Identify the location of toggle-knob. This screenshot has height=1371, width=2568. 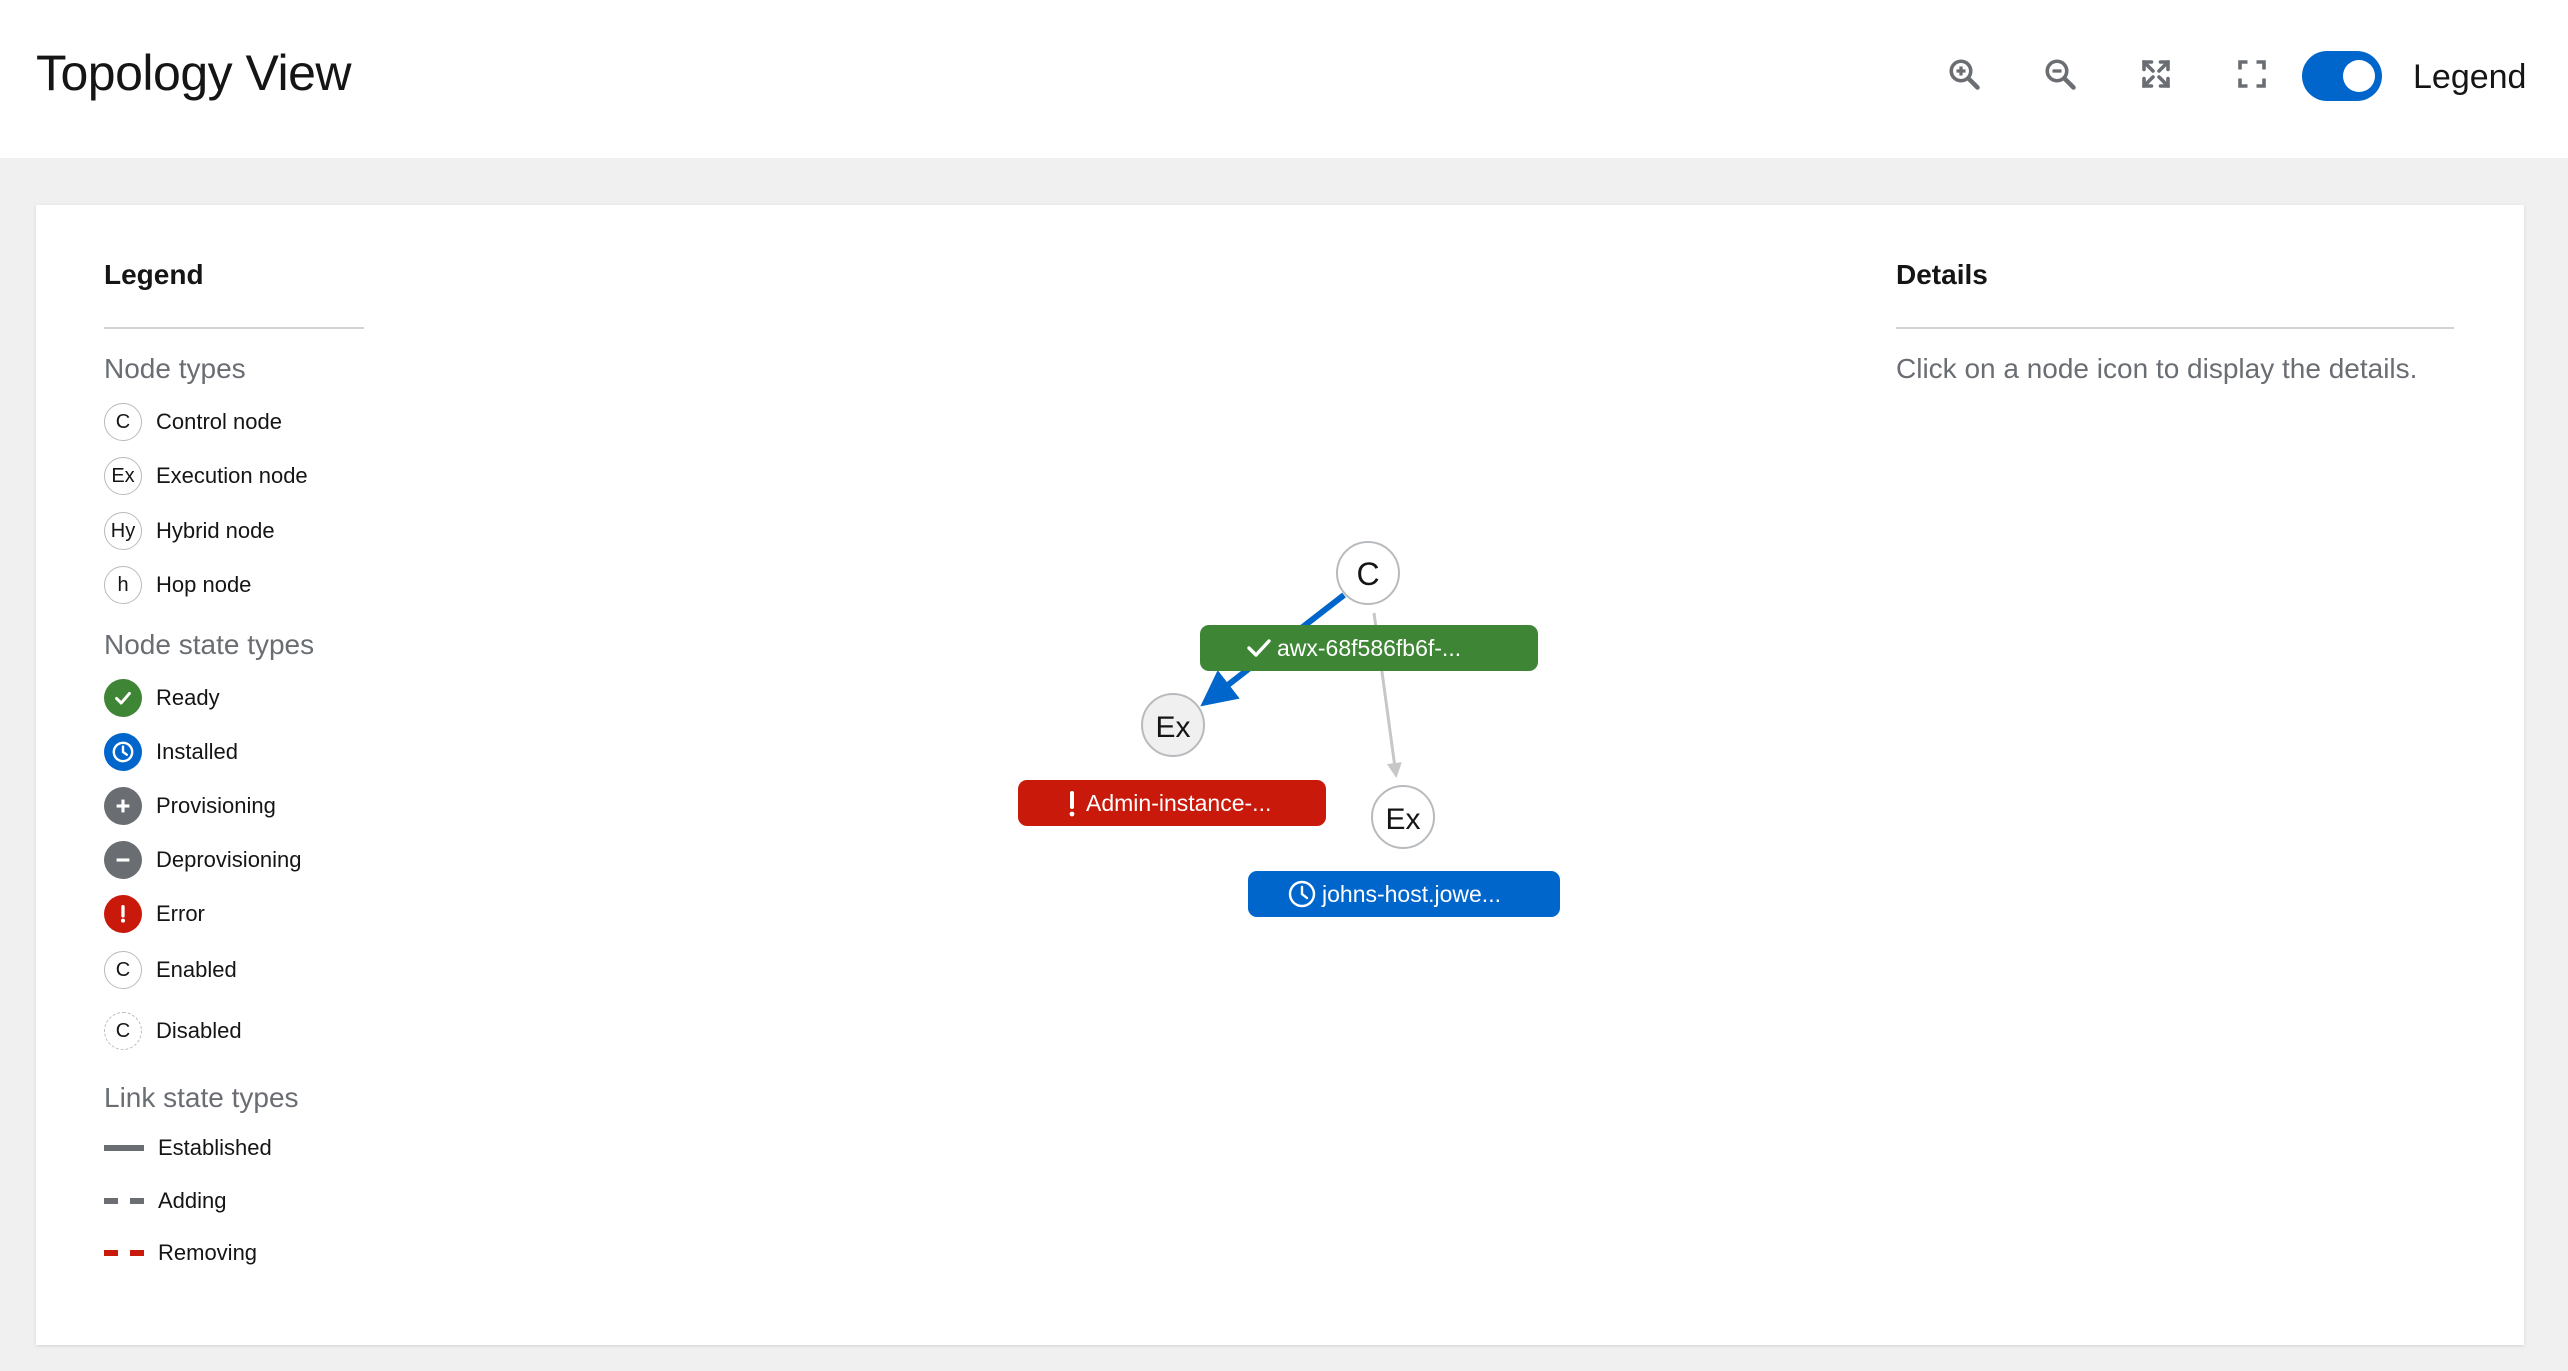
(2359, 76).